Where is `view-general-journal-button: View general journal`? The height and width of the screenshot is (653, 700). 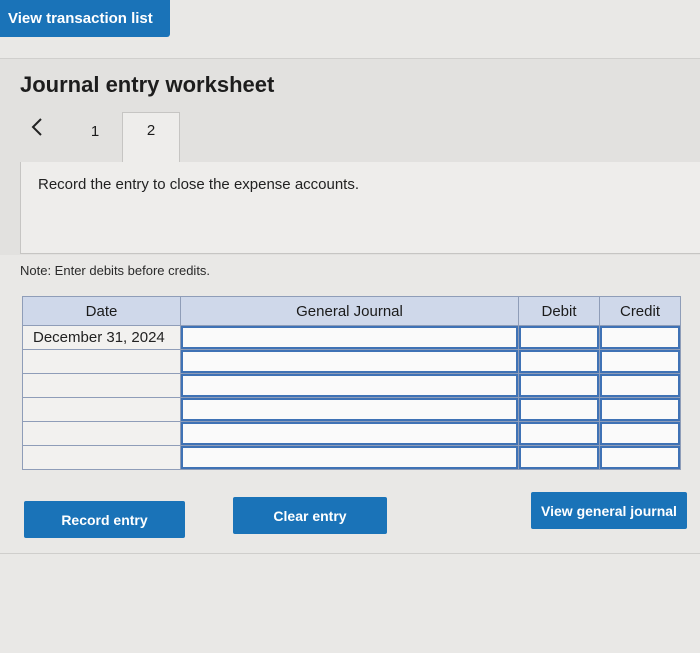 view-general-journal-button: View general journal is located at coordinates (609, 510).